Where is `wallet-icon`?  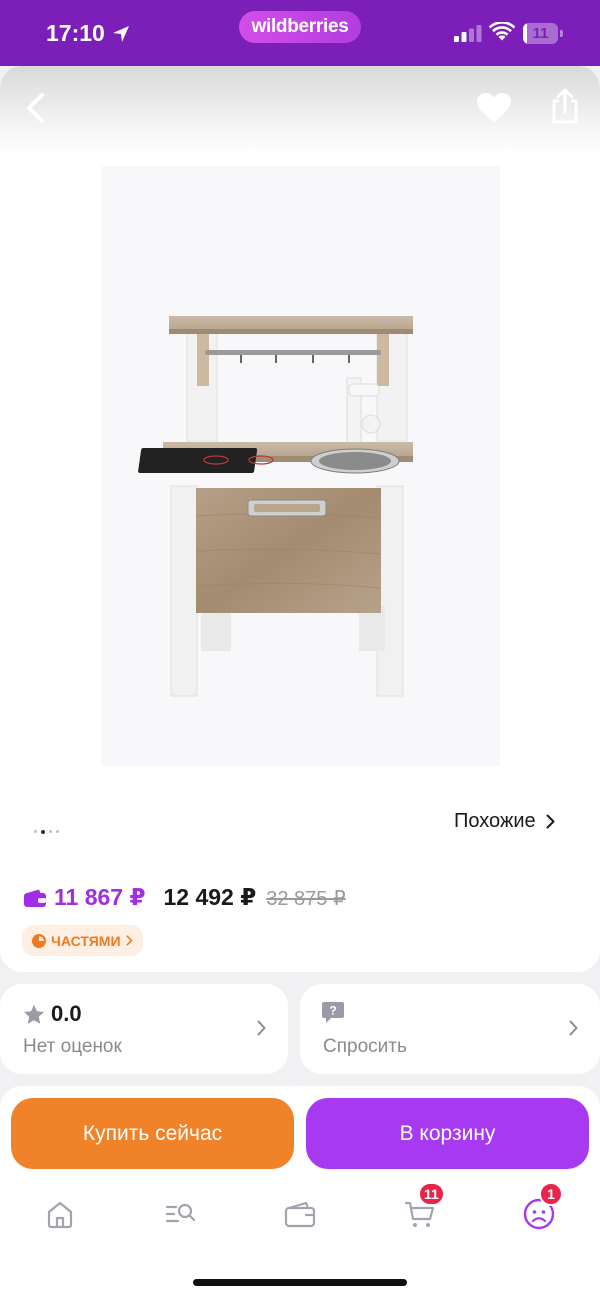
wallet-icon is located at coordinates (35, 898).